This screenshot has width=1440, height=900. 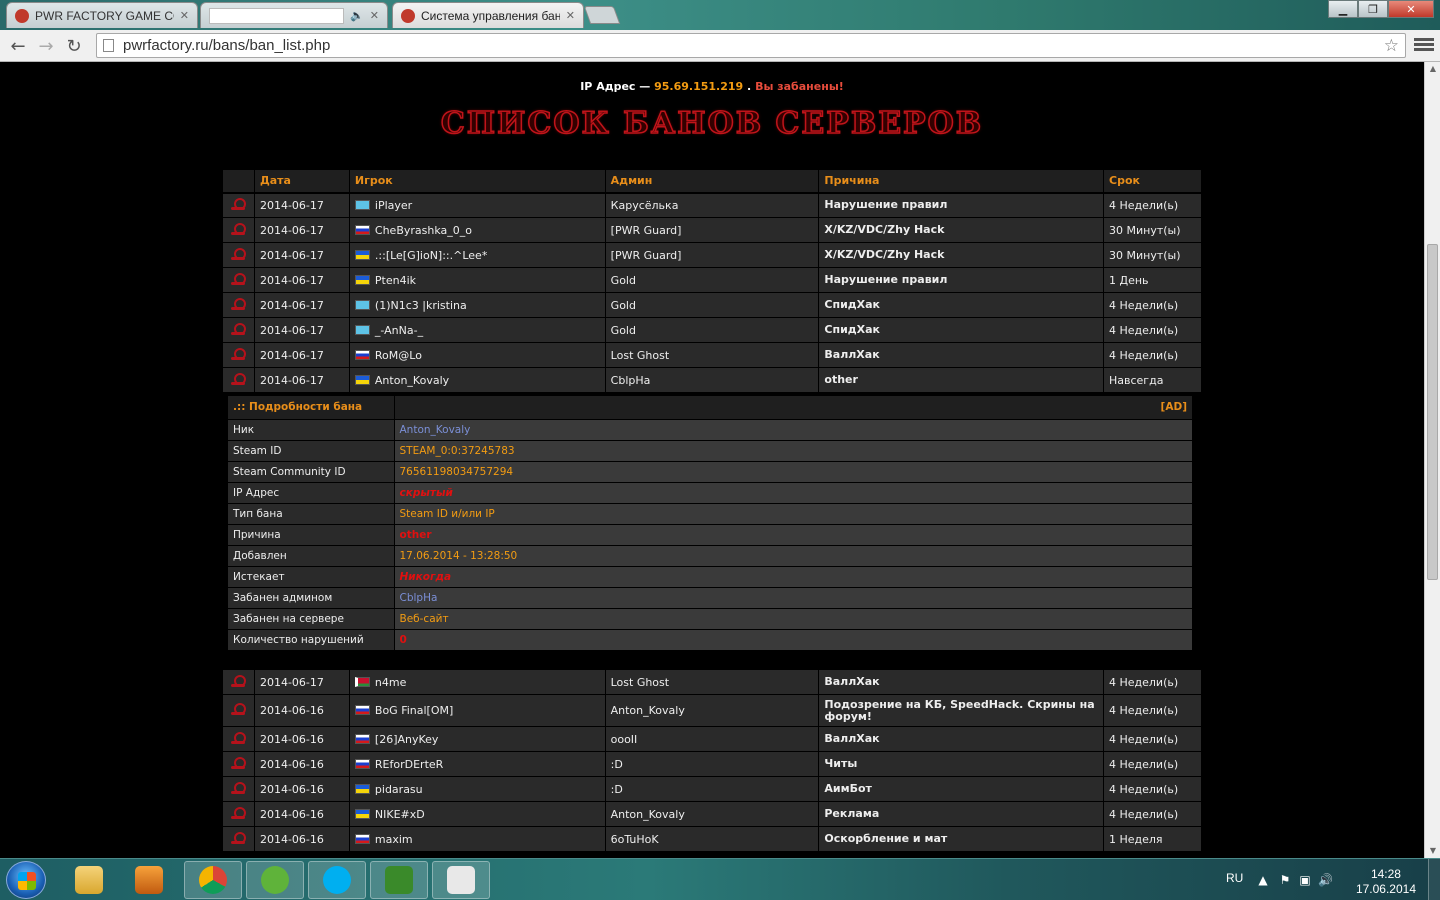 I want to click on player-name: NIKE#xD, so click(x=400, y=814).